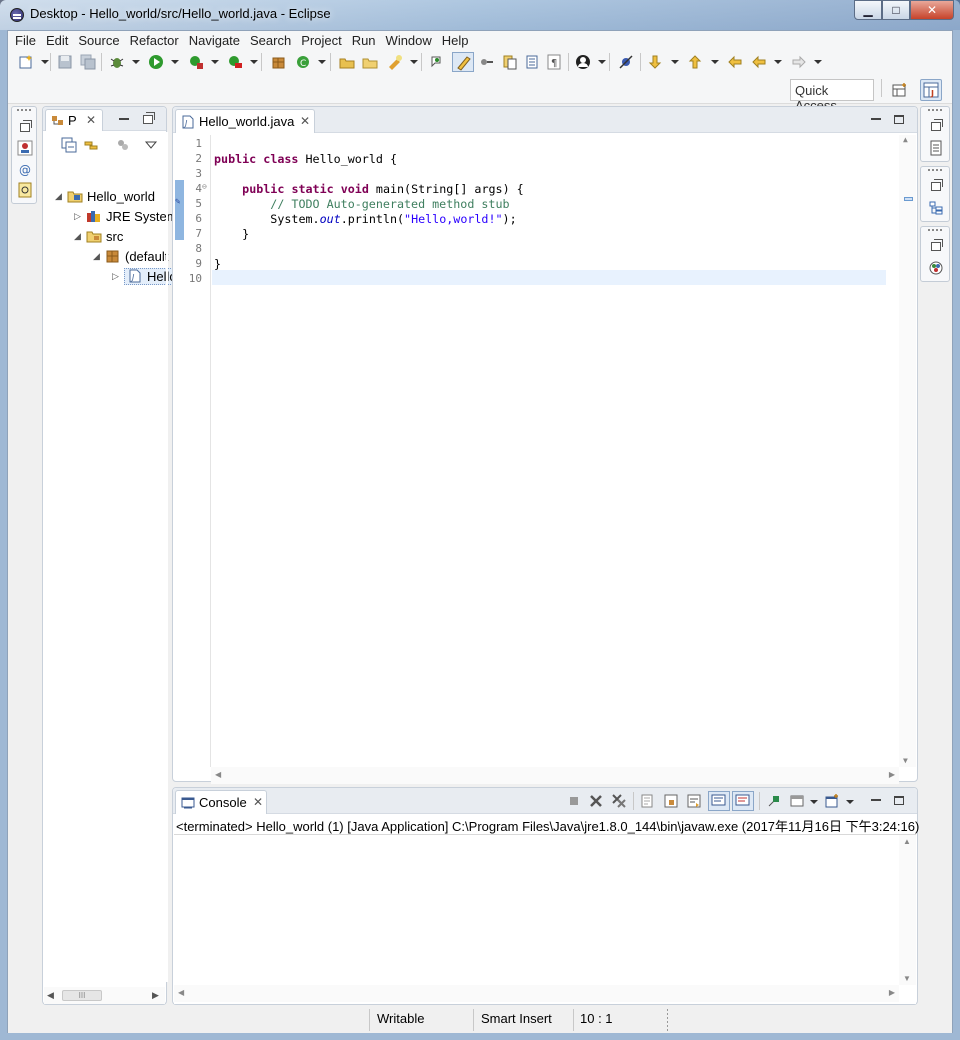  What do you see at coordinates (876, 119) in the screenshot?
I see `minimize-editor-icon` at bounding box center [876, 119].